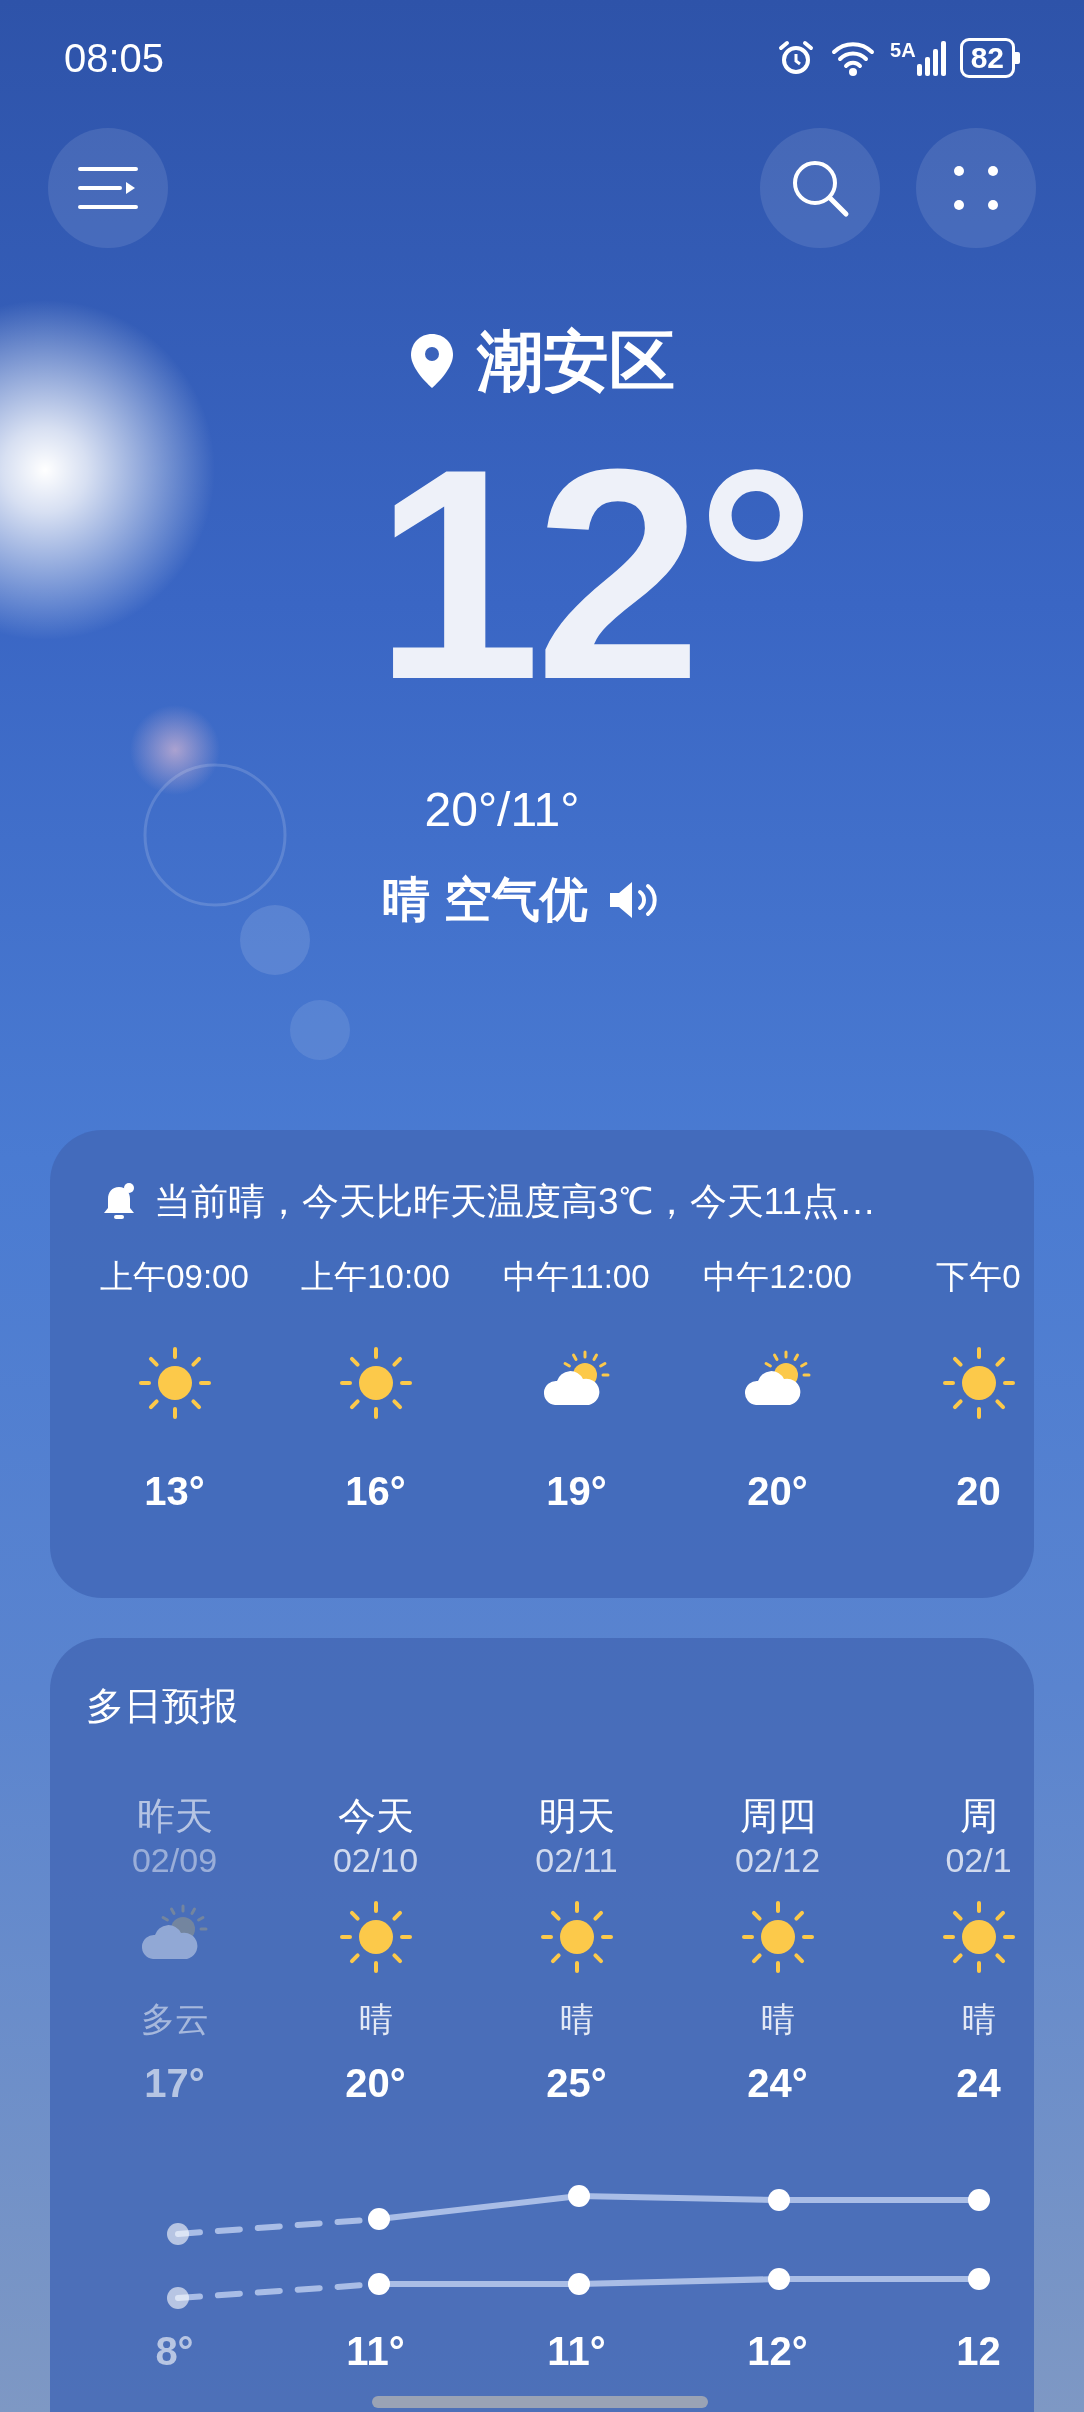  Describe the element at coordinates (174, 1491) in the screenshot. I see `hour-temperature: 13°` at that location.